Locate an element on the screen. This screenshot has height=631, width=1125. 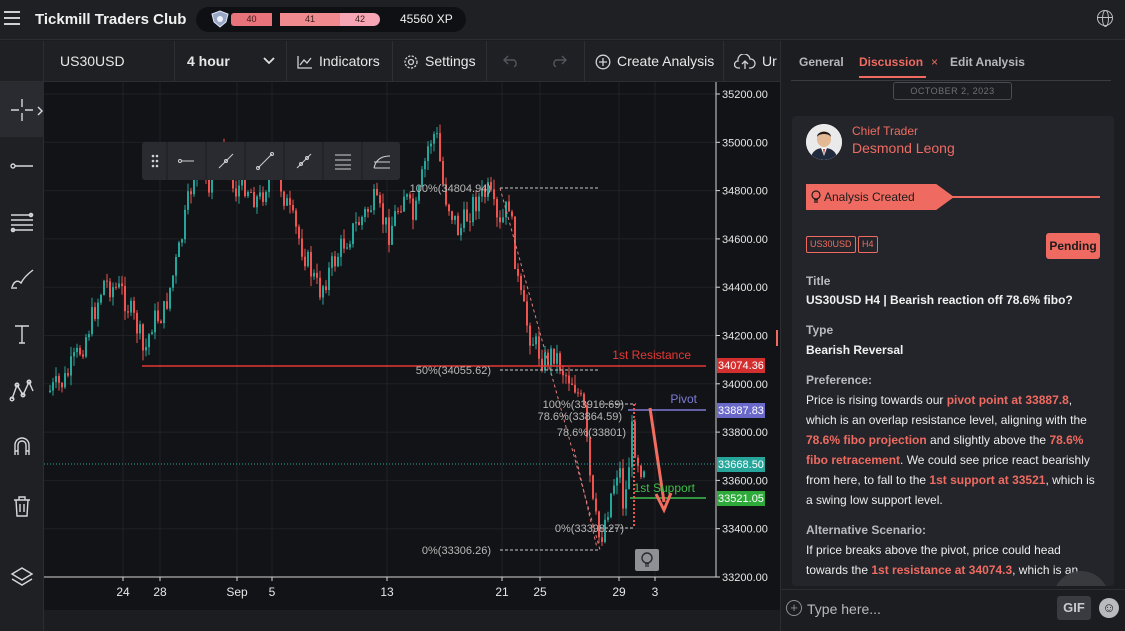
tab-discussion: Discussion × is located at coordinates (898, 66).